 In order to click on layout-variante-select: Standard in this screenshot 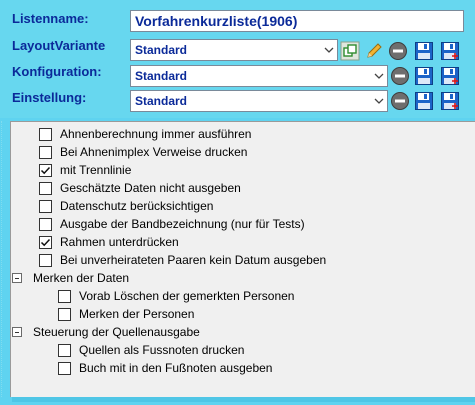, I will do `click(234, 50)`.